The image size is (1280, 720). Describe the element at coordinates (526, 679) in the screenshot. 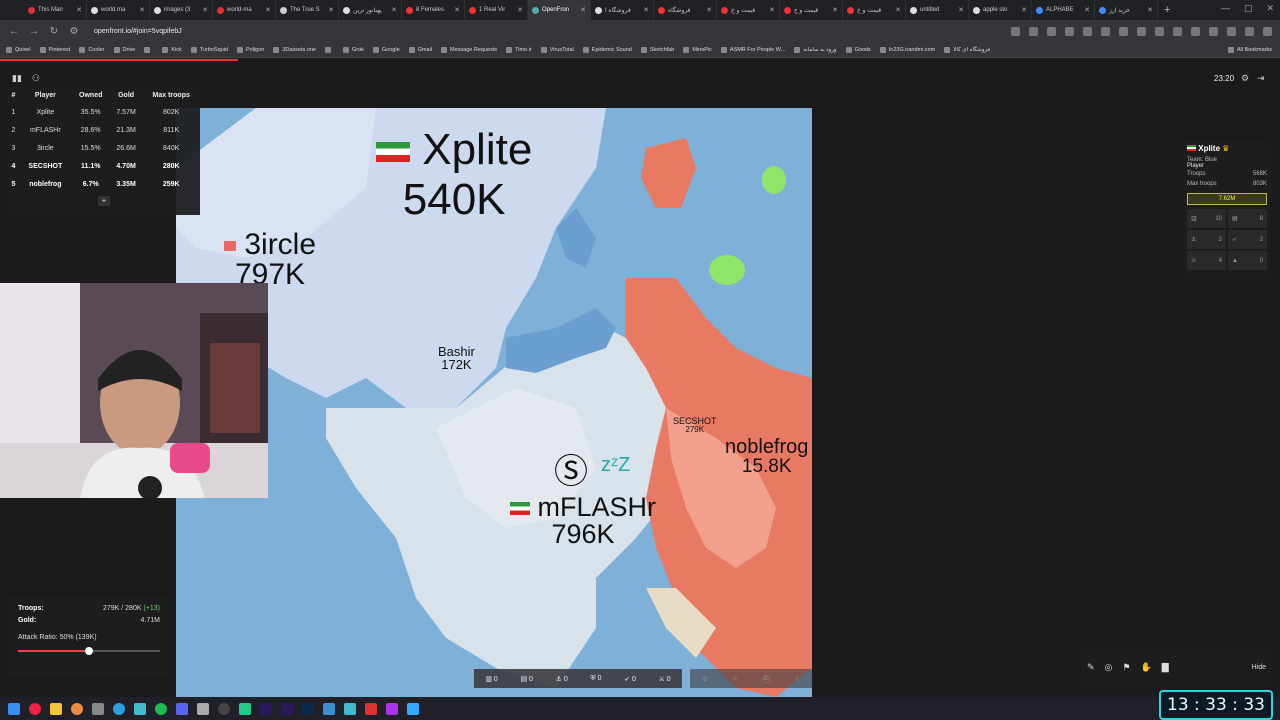

I see `build-factory-button: ▤ 0` at that location.